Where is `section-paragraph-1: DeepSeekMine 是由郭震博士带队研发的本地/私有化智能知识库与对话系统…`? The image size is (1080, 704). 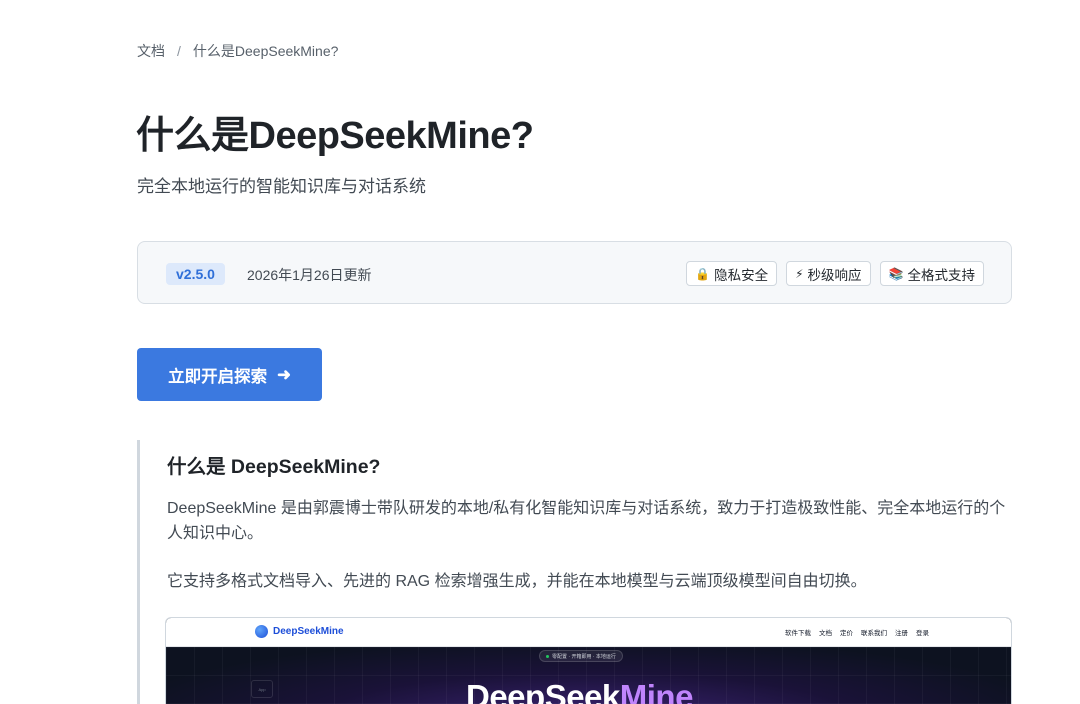
section-paragraph-1: DeepSeekMine 是由郭震博士带队研发的本地/私有化智能知识库与对话系统… is located at coordinates (586, 521).